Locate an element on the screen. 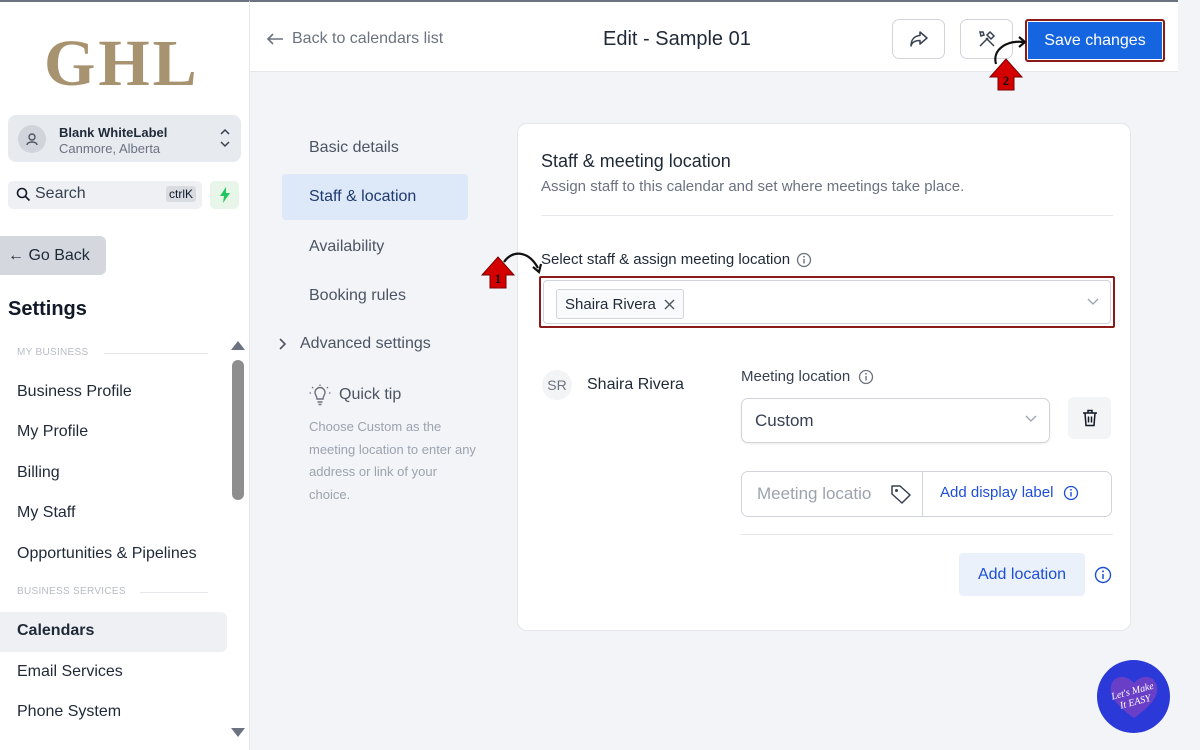 The height and width of the screenshot is (750, 1200). selected-staff-chip: Shaira Rivera is located at coordinates (620, 304).